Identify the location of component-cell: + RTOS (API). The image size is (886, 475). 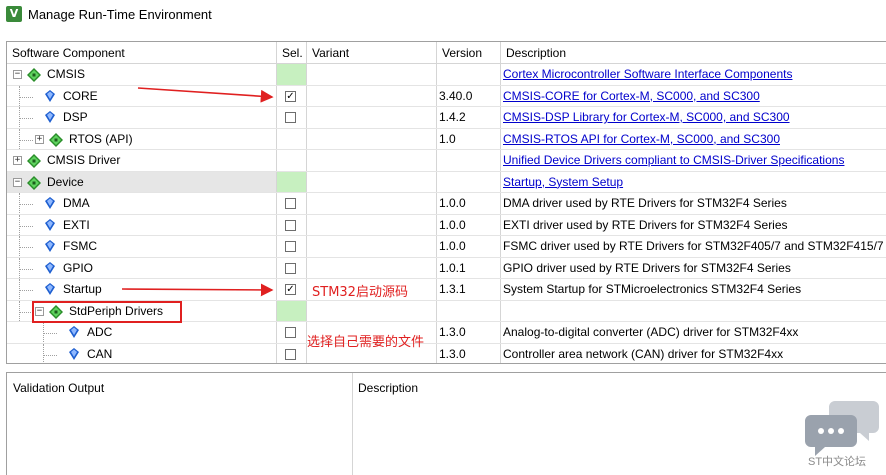
(142, 138).